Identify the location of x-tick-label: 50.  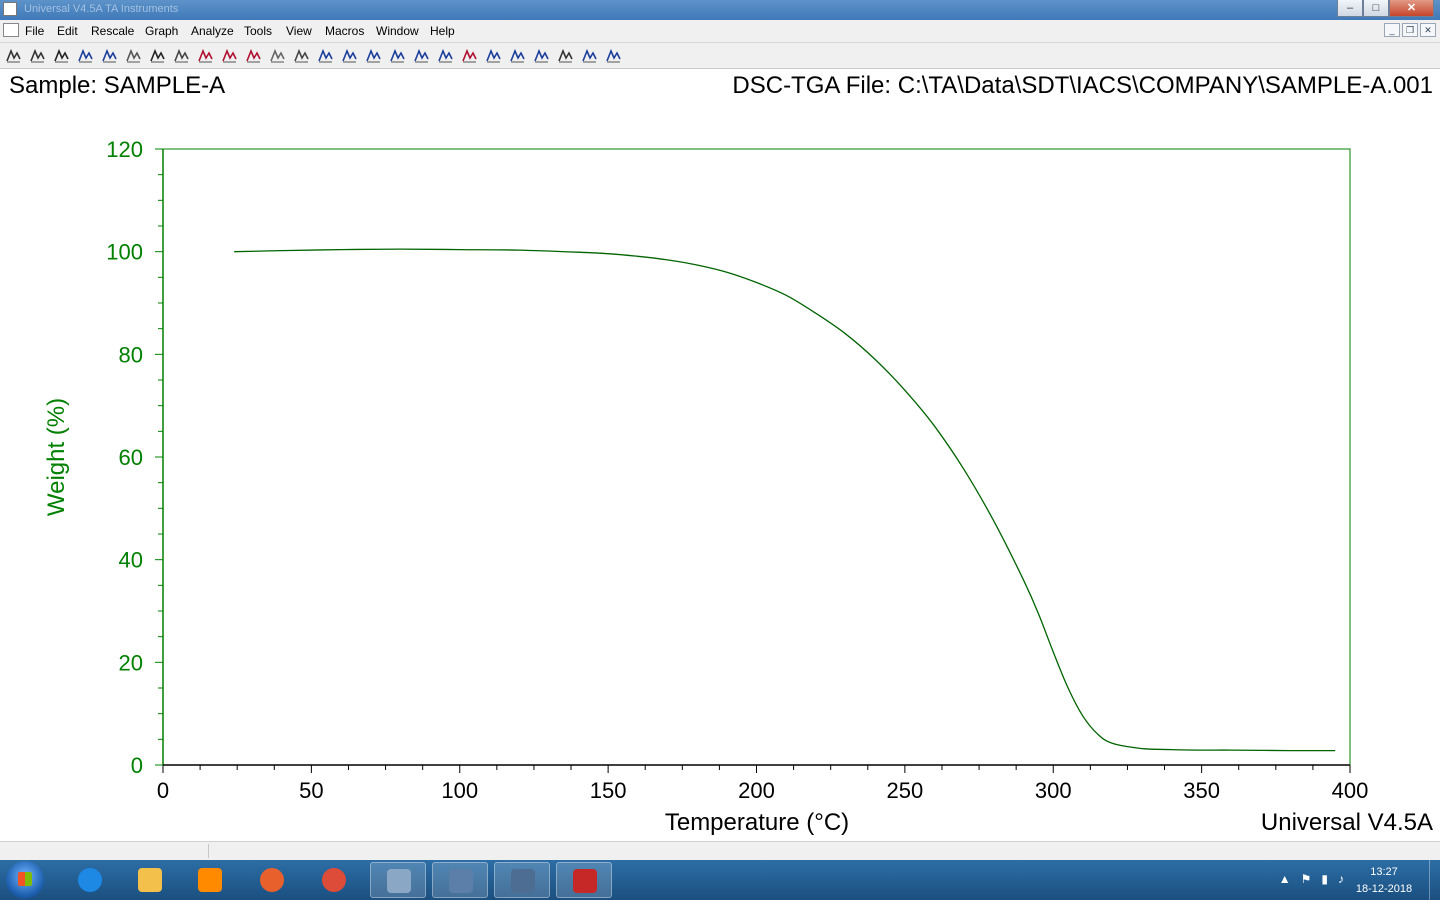
(311, 790).